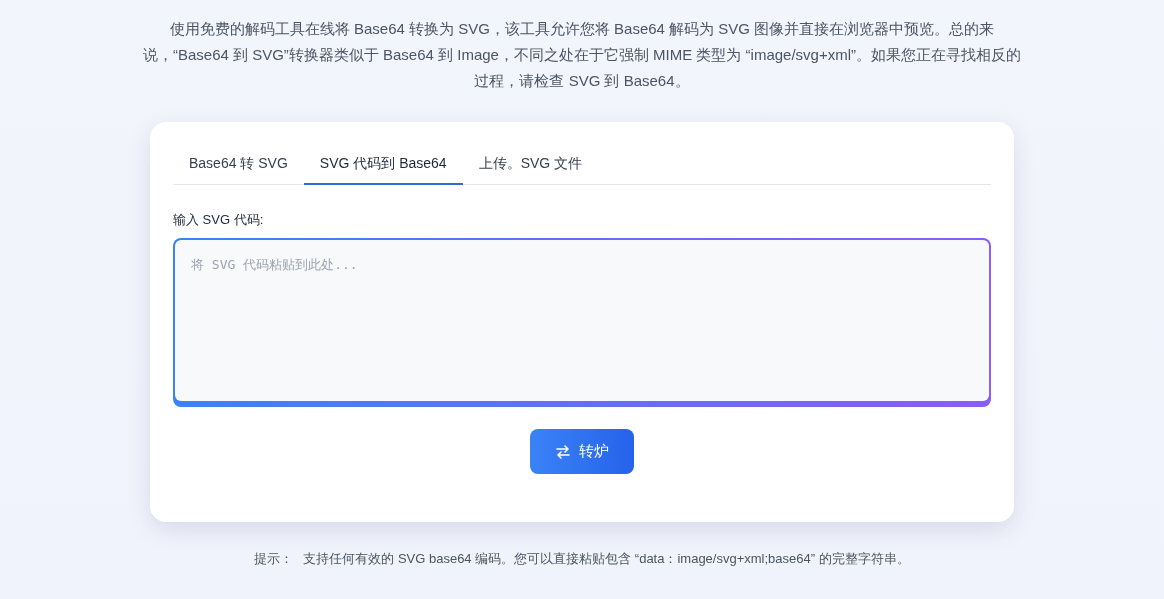 This screenshot has height=599, width=1164. What do you see at coordinates (383, 167) in the screenshot?
I see `tab: SVG 代码到 Base64` at bounding box center [383, 167].